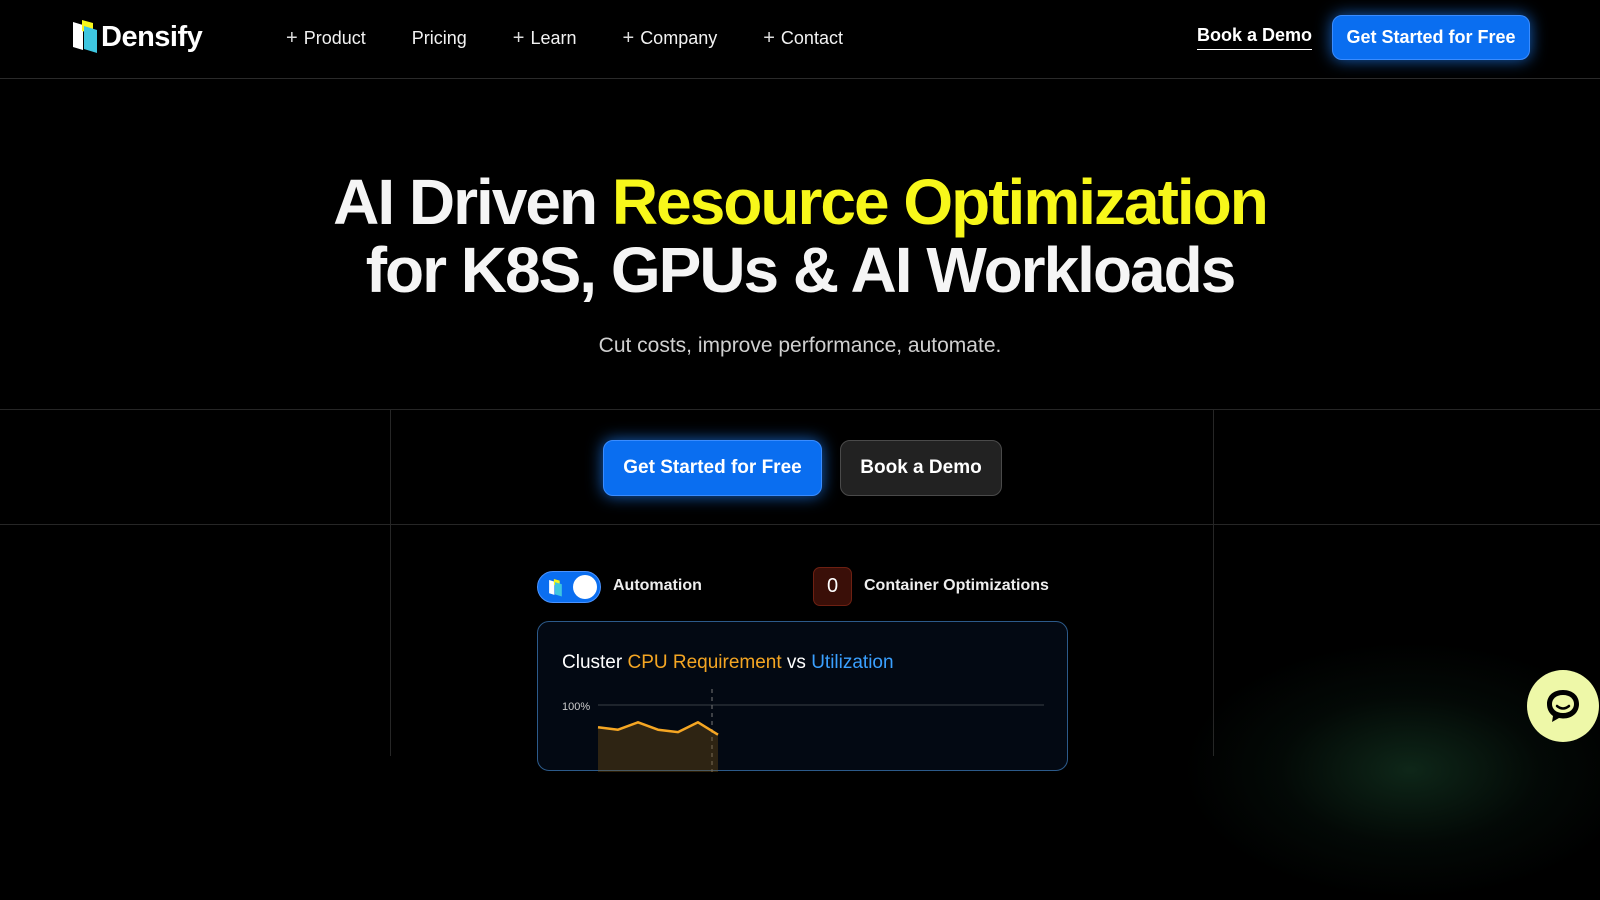 The width and height of the screenshot is (1600, 900). What do you see at coordinates (553, 37) in the screenshot?
I see `nav-item-label: Learn` at bounding box center [553, 37].